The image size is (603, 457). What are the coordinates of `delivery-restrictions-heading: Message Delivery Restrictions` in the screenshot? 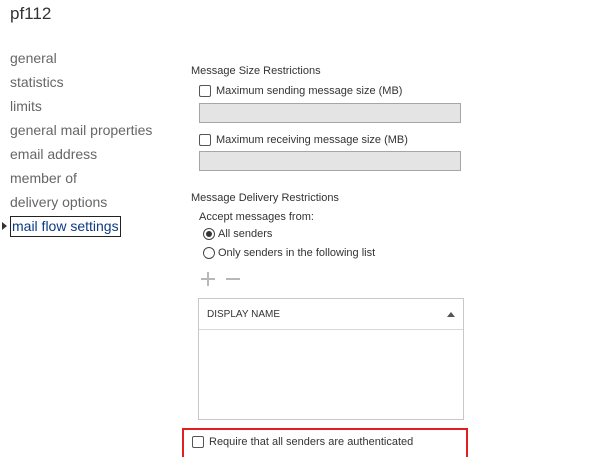 It's located at (265, 198).